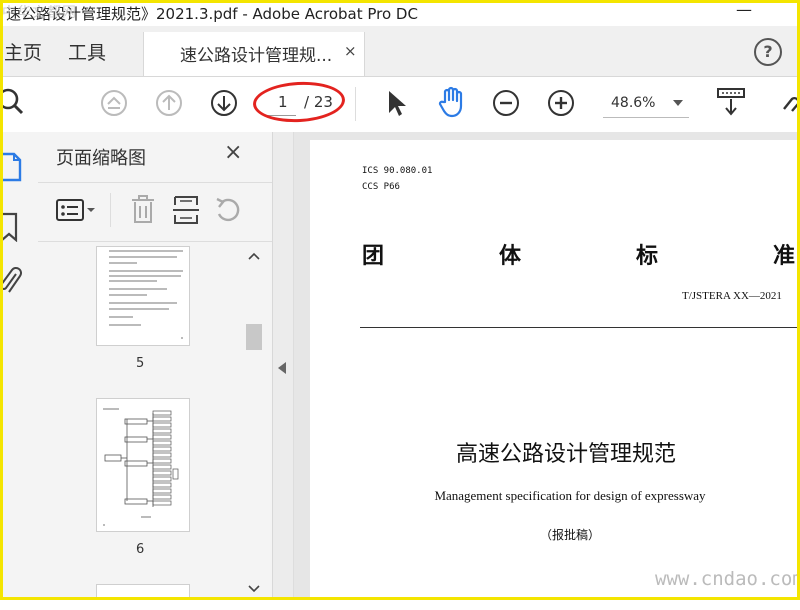 The image size is (800, 610). Describe the element at coordinates (233, 152) in the screenshot. I see `panel-close-icon: ×` at that location.